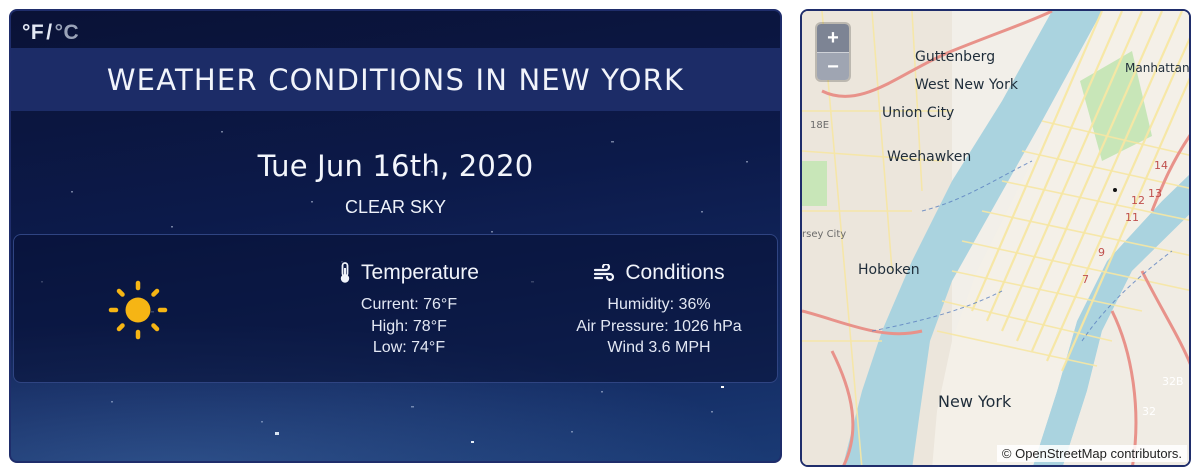 This screenshot has width=1200, height=476. I want to click on map-route-14: 14, so click(1161, 165).